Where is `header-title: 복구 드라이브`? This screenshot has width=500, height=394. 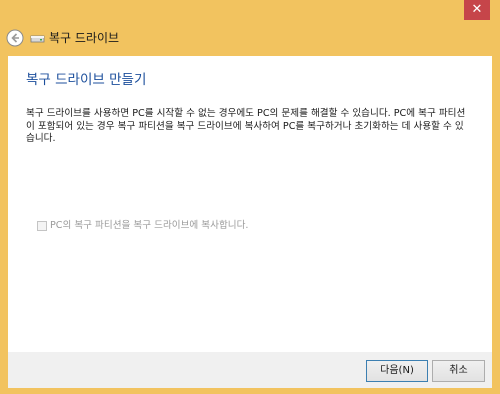 header-title: 복구 드라이브 is located at coordinates (84, 38).